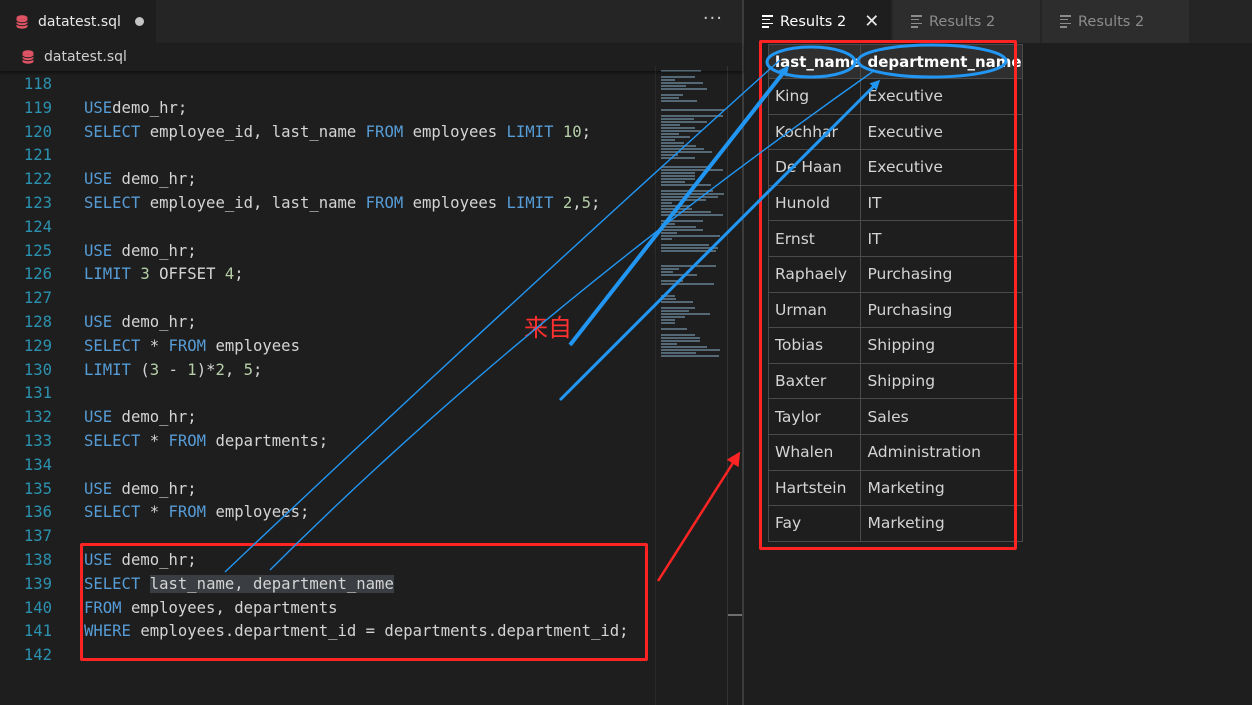 Image resolution: width=1252 pixels, height=705 pixels. I want to click on editor-tab-datatest: datatest.sql, so click(78, 21).